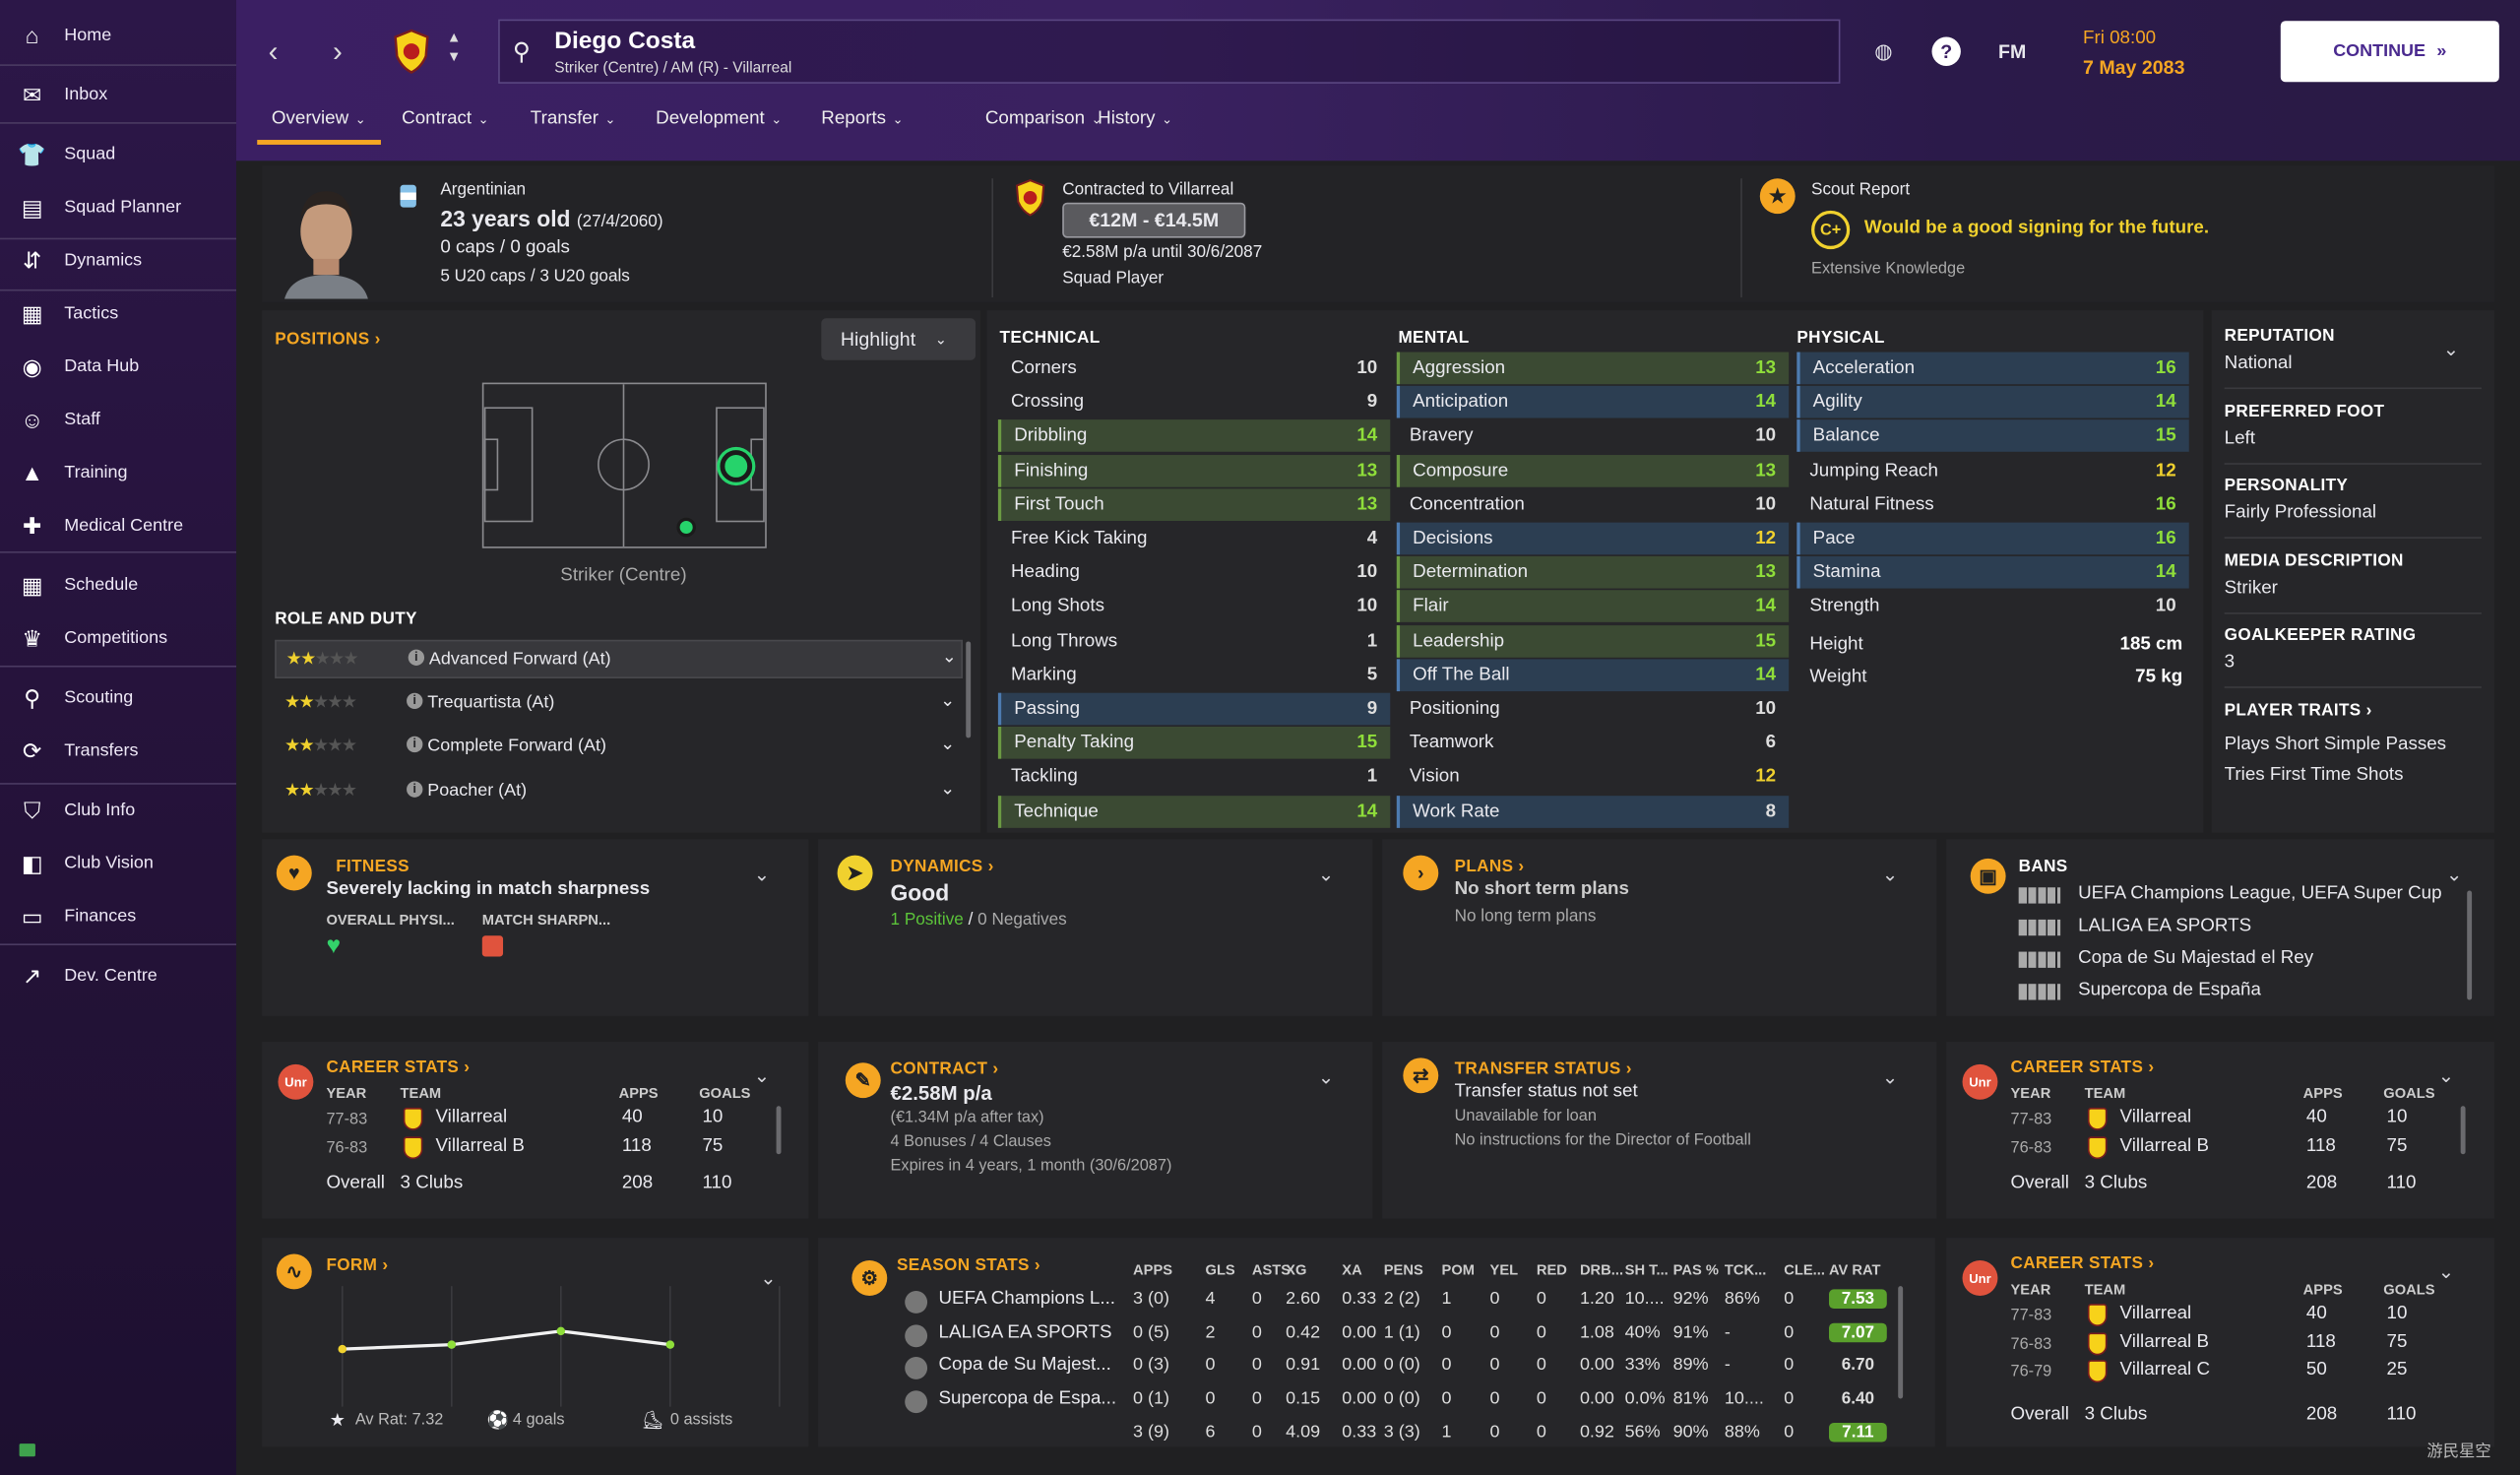 This screenshot has width=2520, height=1475. I want to click on continue-button: CONTINUE », so click(2389, 52).